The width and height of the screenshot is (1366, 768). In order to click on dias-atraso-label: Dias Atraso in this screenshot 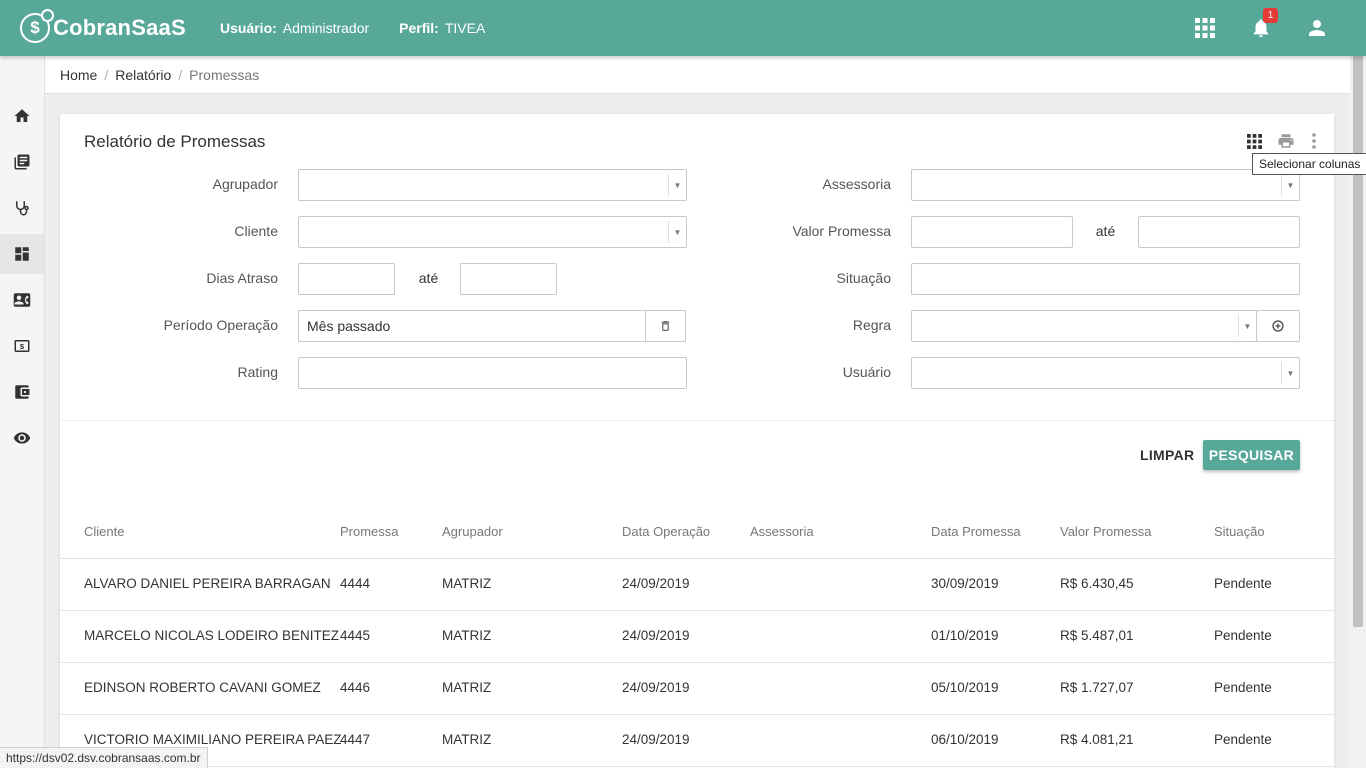, I will do `click(242, 278)`.